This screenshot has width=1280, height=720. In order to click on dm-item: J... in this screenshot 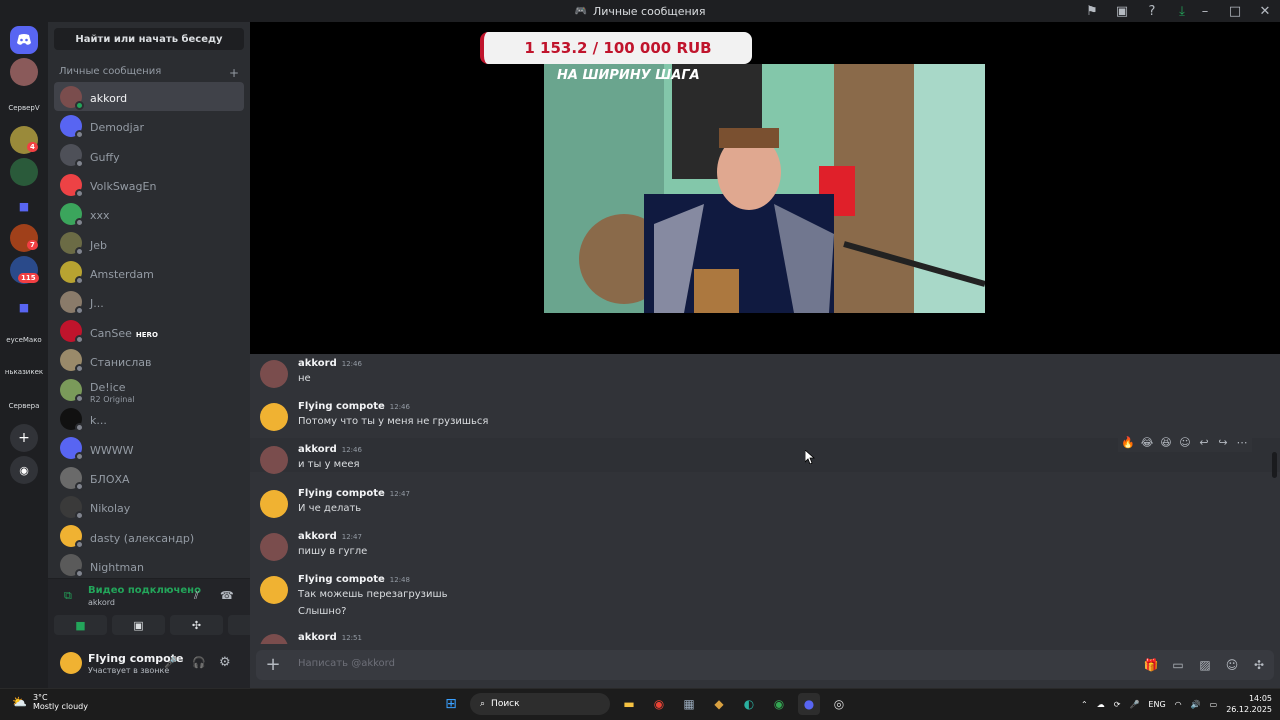, I will do `click(149, 301)`.